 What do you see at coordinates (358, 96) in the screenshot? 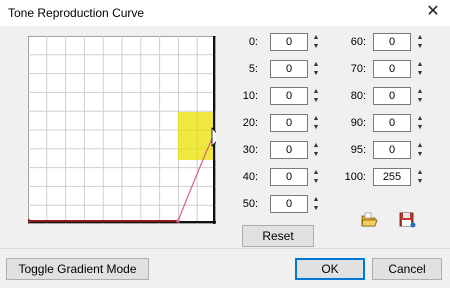
I see `field-label: 80:` at bounding box center [358, 96].